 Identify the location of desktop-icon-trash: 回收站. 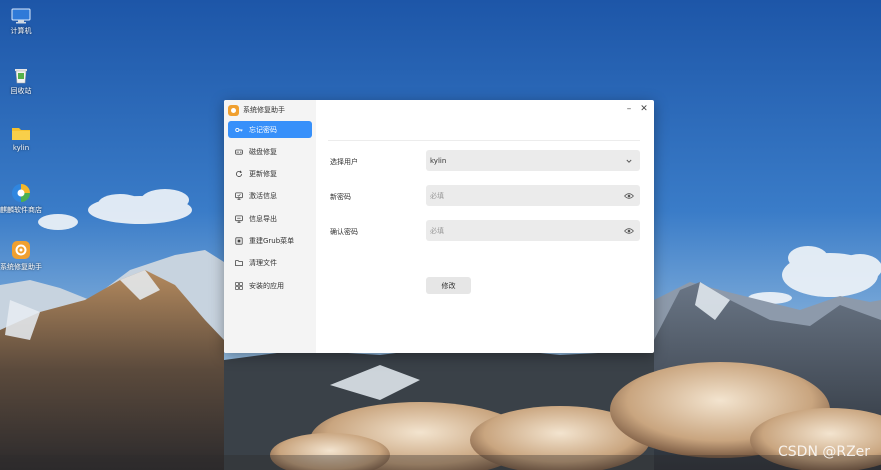
(22, 81).